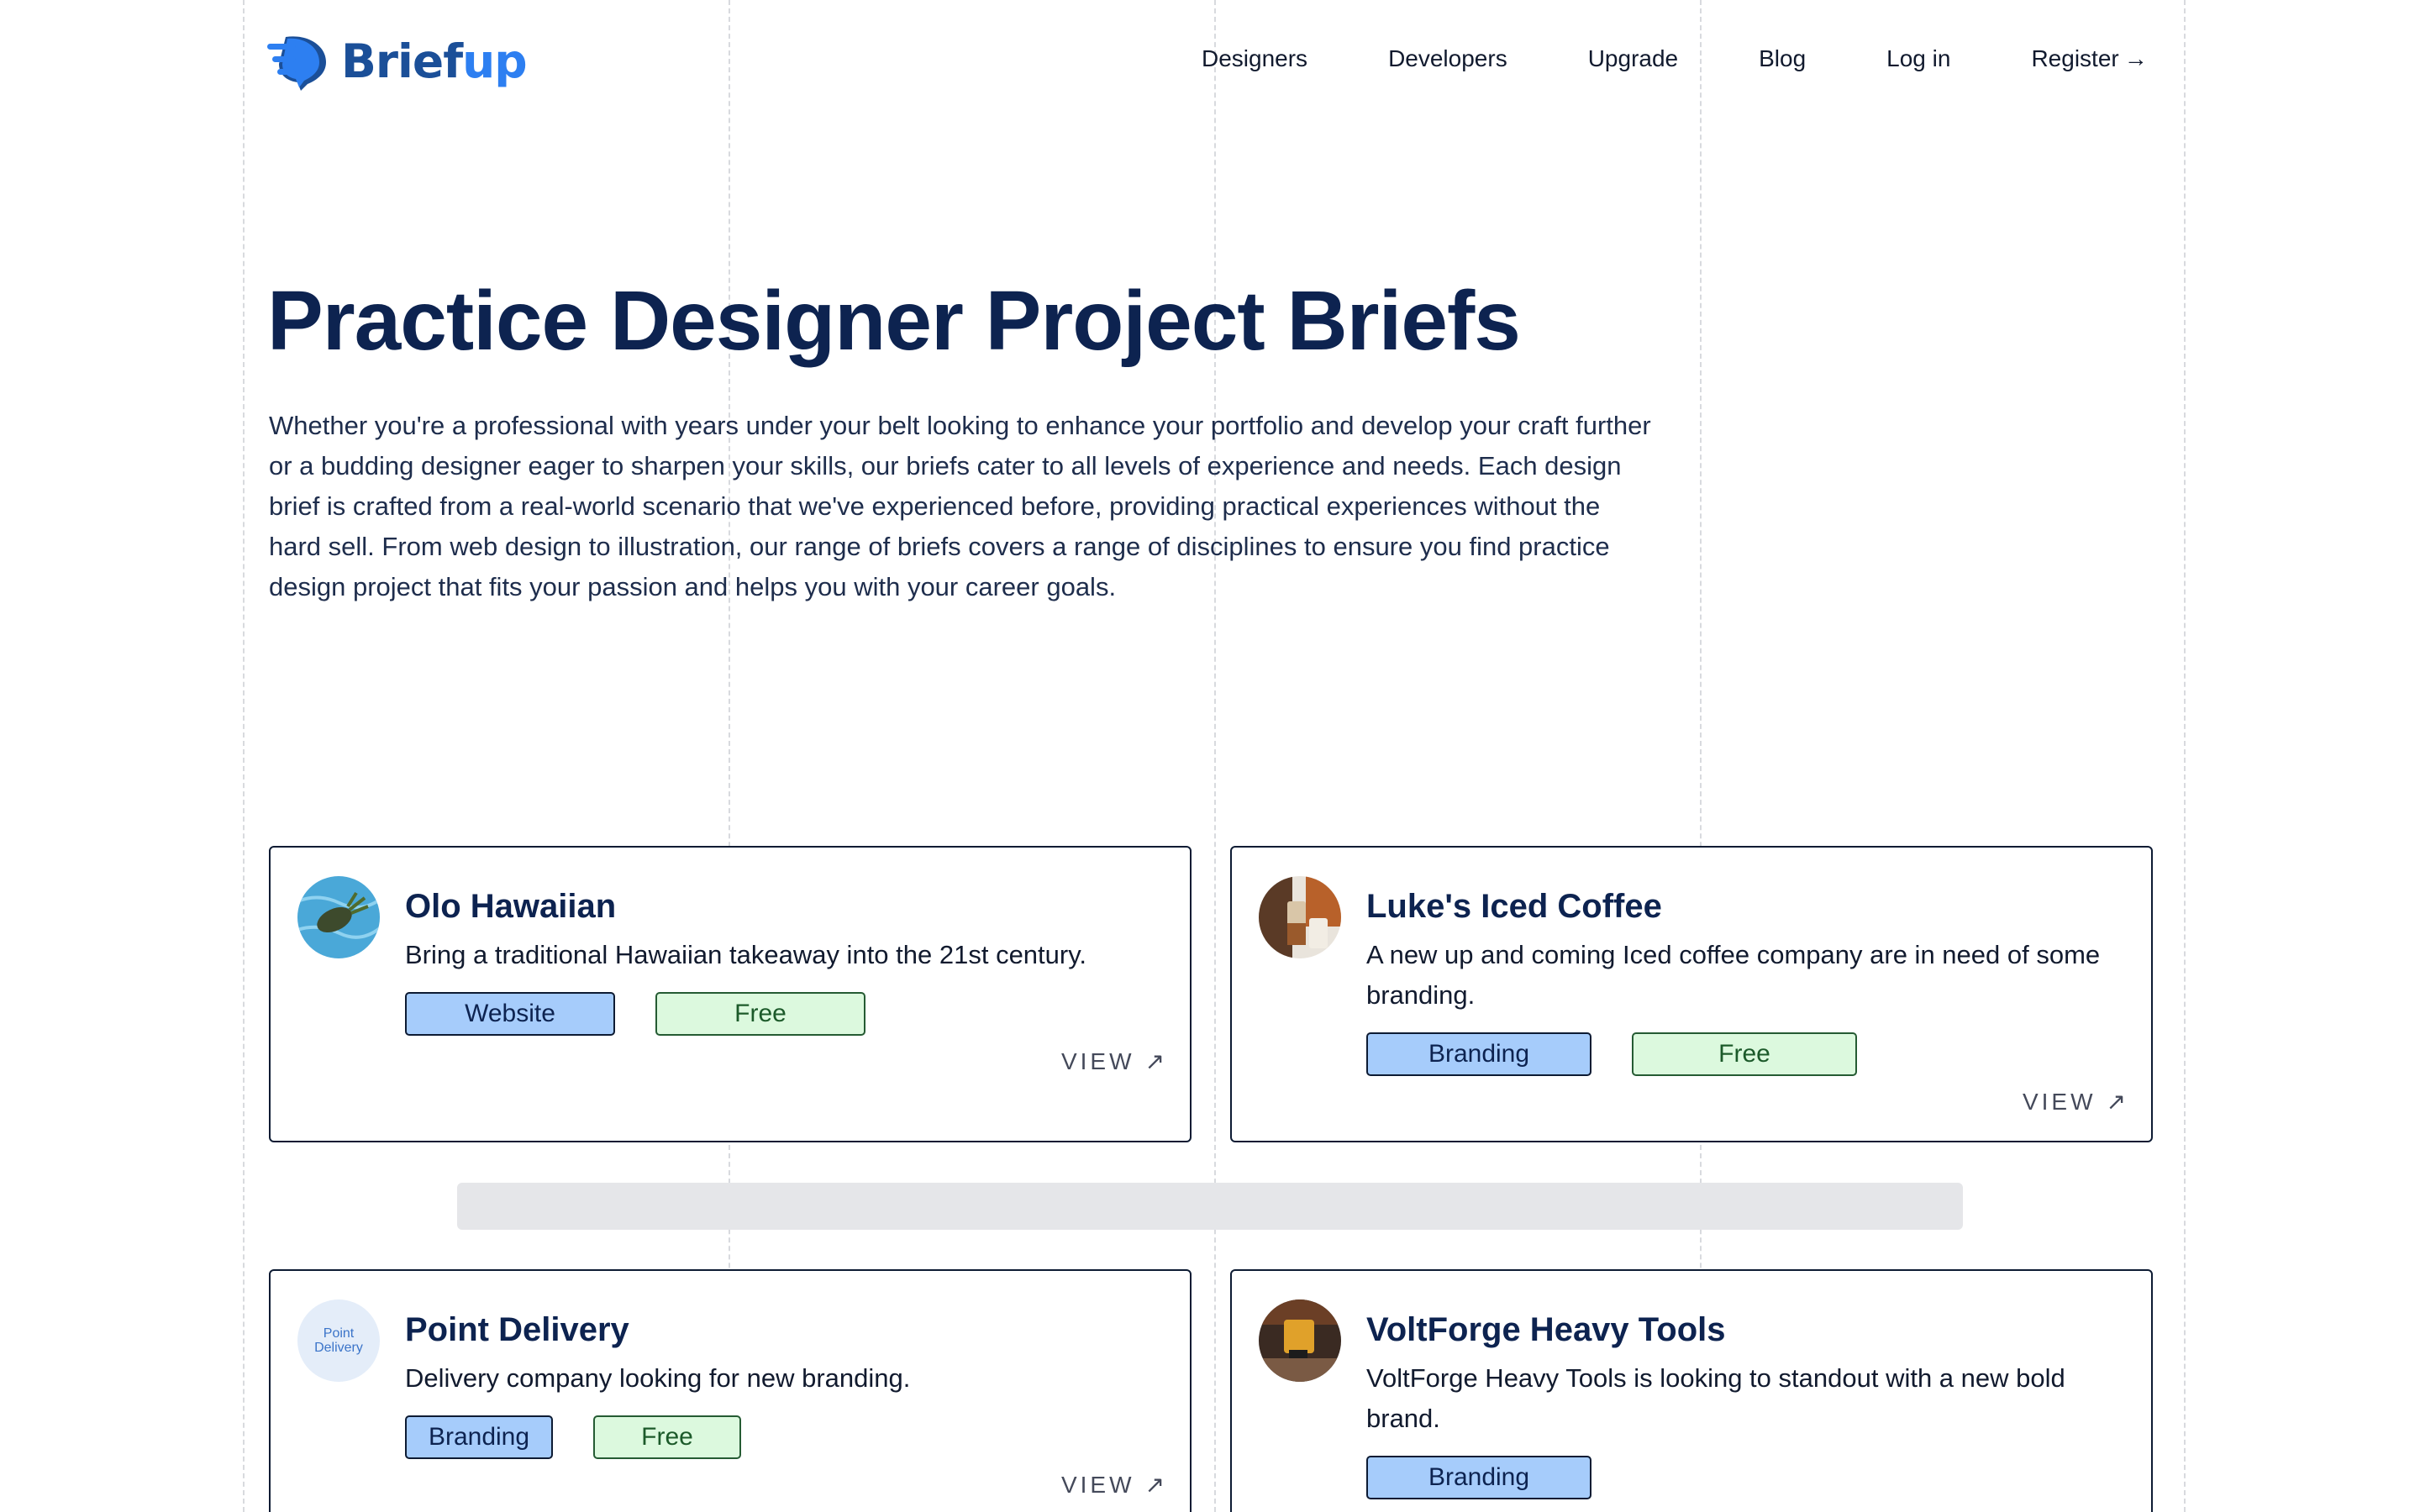 The image size is (2420, 1512). Describe the element at coordinates (780, 1329) in the screenshot. I see `brief-title: Point Delivery` at that location.